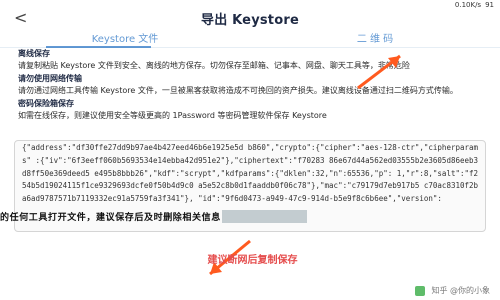  I want to click on tab-qr-label: 二 维 码, so click(375, 39).